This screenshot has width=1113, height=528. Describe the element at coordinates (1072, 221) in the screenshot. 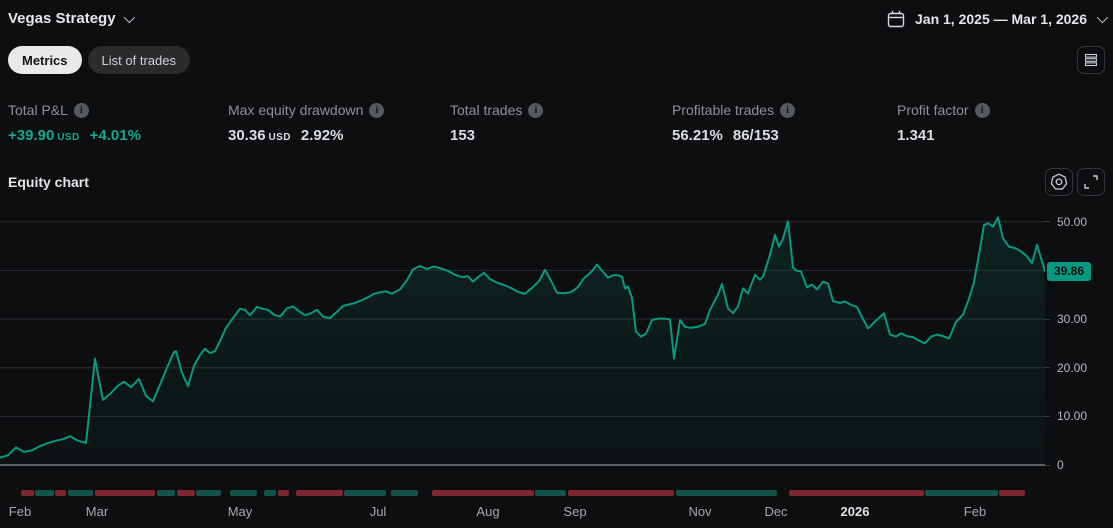

I see `y-axis-label: 50.00` at that location.